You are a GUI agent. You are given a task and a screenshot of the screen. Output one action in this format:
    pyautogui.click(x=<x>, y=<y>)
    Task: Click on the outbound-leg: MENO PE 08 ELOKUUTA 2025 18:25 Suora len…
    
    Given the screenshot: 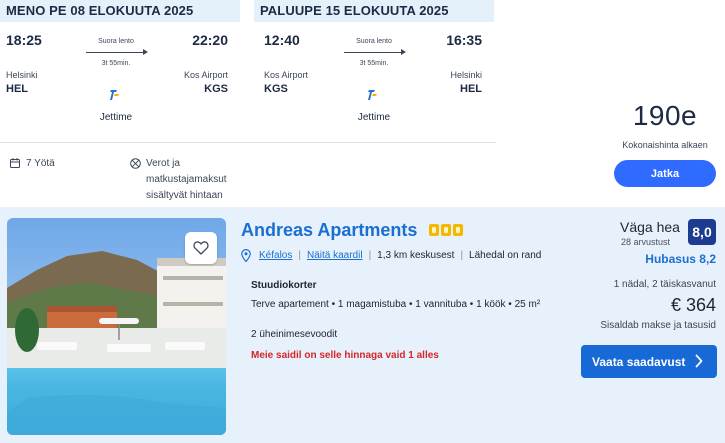 What is the action you would take?
    pyautogui.click(x=120, y=72)
    